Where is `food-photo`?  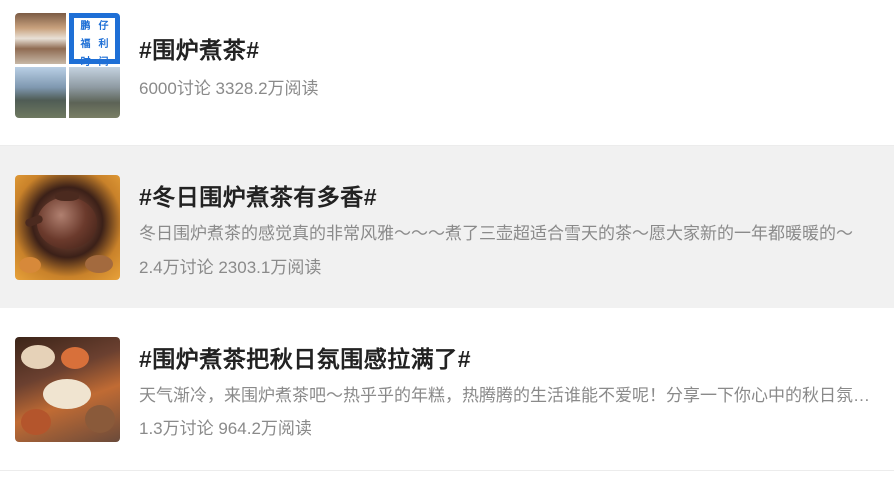
food-photo is located at coordinates (40, 38).